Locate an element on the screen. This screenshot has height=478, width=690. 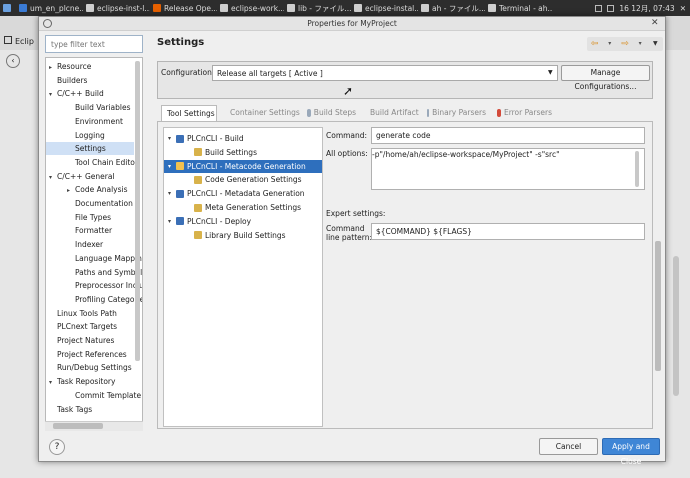
editor-scrollbar is located at coordinates (676, 326).